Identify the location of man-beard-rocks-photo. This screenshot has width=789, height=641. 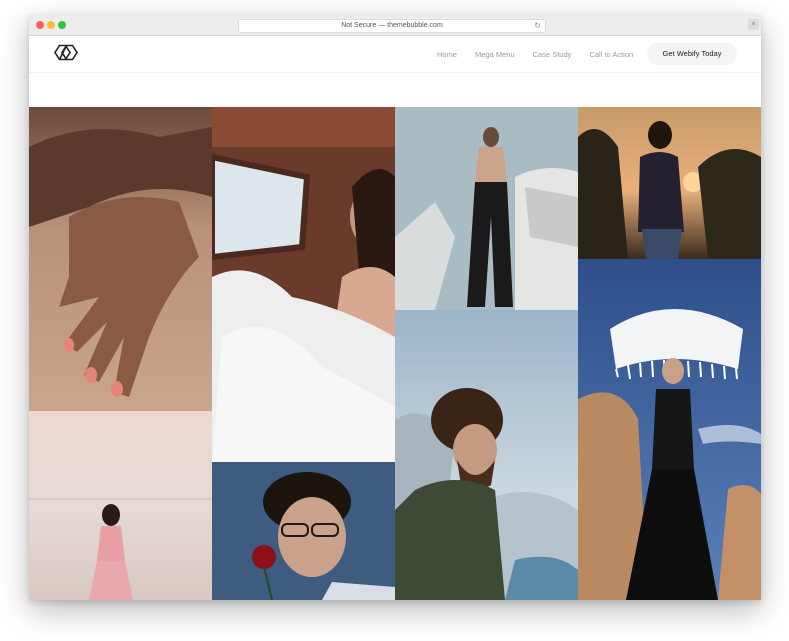
(486, 455).